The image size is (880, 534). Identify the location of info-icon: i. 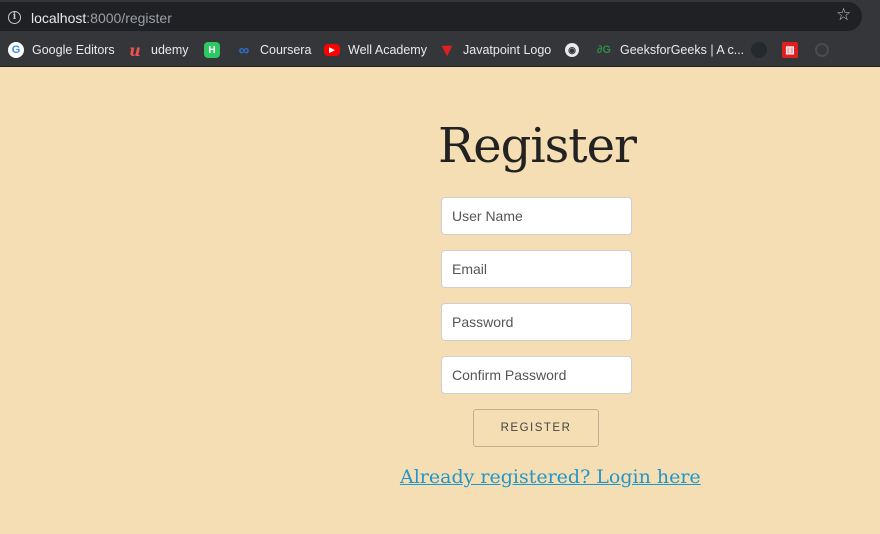
(14, 17).